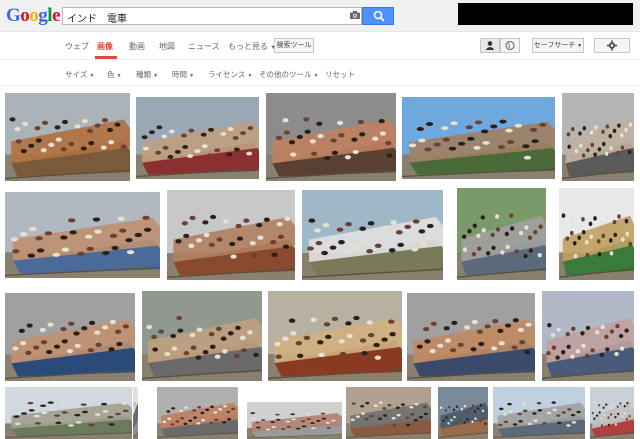 This screenshot has height=439, width=640. Describe the element at coordinates (320, 46) in the screenshot. I see `search-nav: ウェブ 画像 動画 地図 ニュース もっと見る ▼ 検索ツール セーフサーチ ▼` at that location.